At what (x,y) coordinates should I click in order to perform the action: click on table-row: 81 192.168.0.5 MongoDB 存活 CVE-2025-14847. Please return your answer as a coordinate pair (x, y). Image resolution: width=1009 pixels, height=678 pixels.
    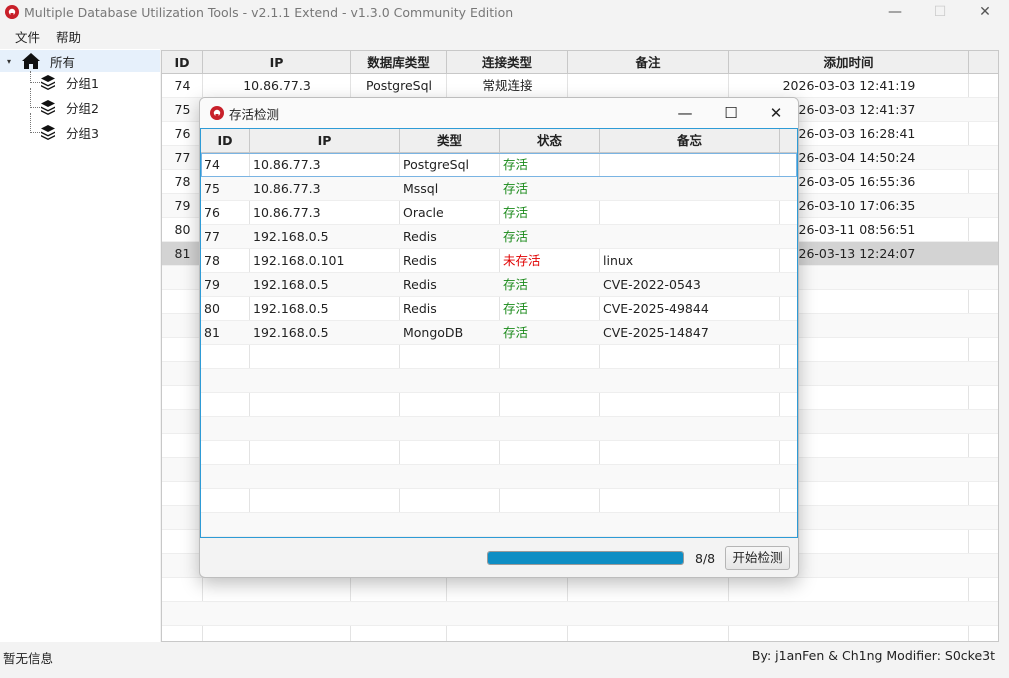
    Looking at the image, I should click on (499, 333).